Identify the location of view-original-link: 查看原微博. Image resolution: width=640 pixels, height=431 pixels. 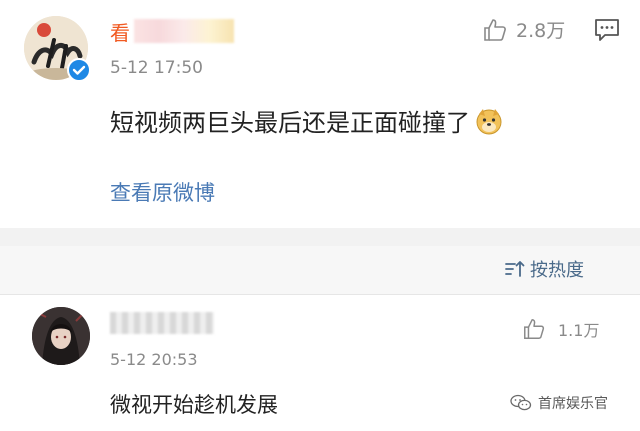
(162, 192).